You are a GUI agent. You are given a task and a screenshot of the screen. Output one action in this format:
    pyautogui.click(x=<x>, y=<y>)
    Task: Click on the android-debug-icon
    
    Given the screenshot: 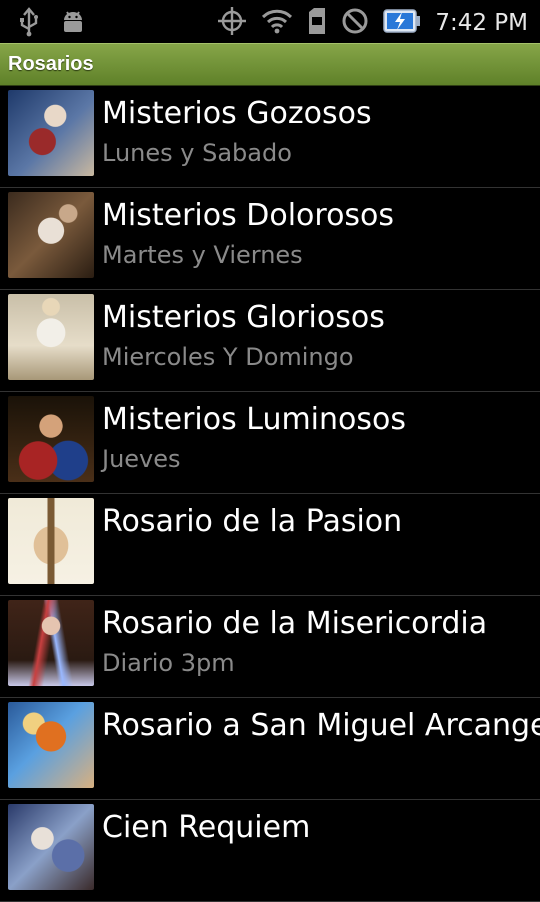 What is the action you would take?
    pyautogui.click(x=73, y=24)
    